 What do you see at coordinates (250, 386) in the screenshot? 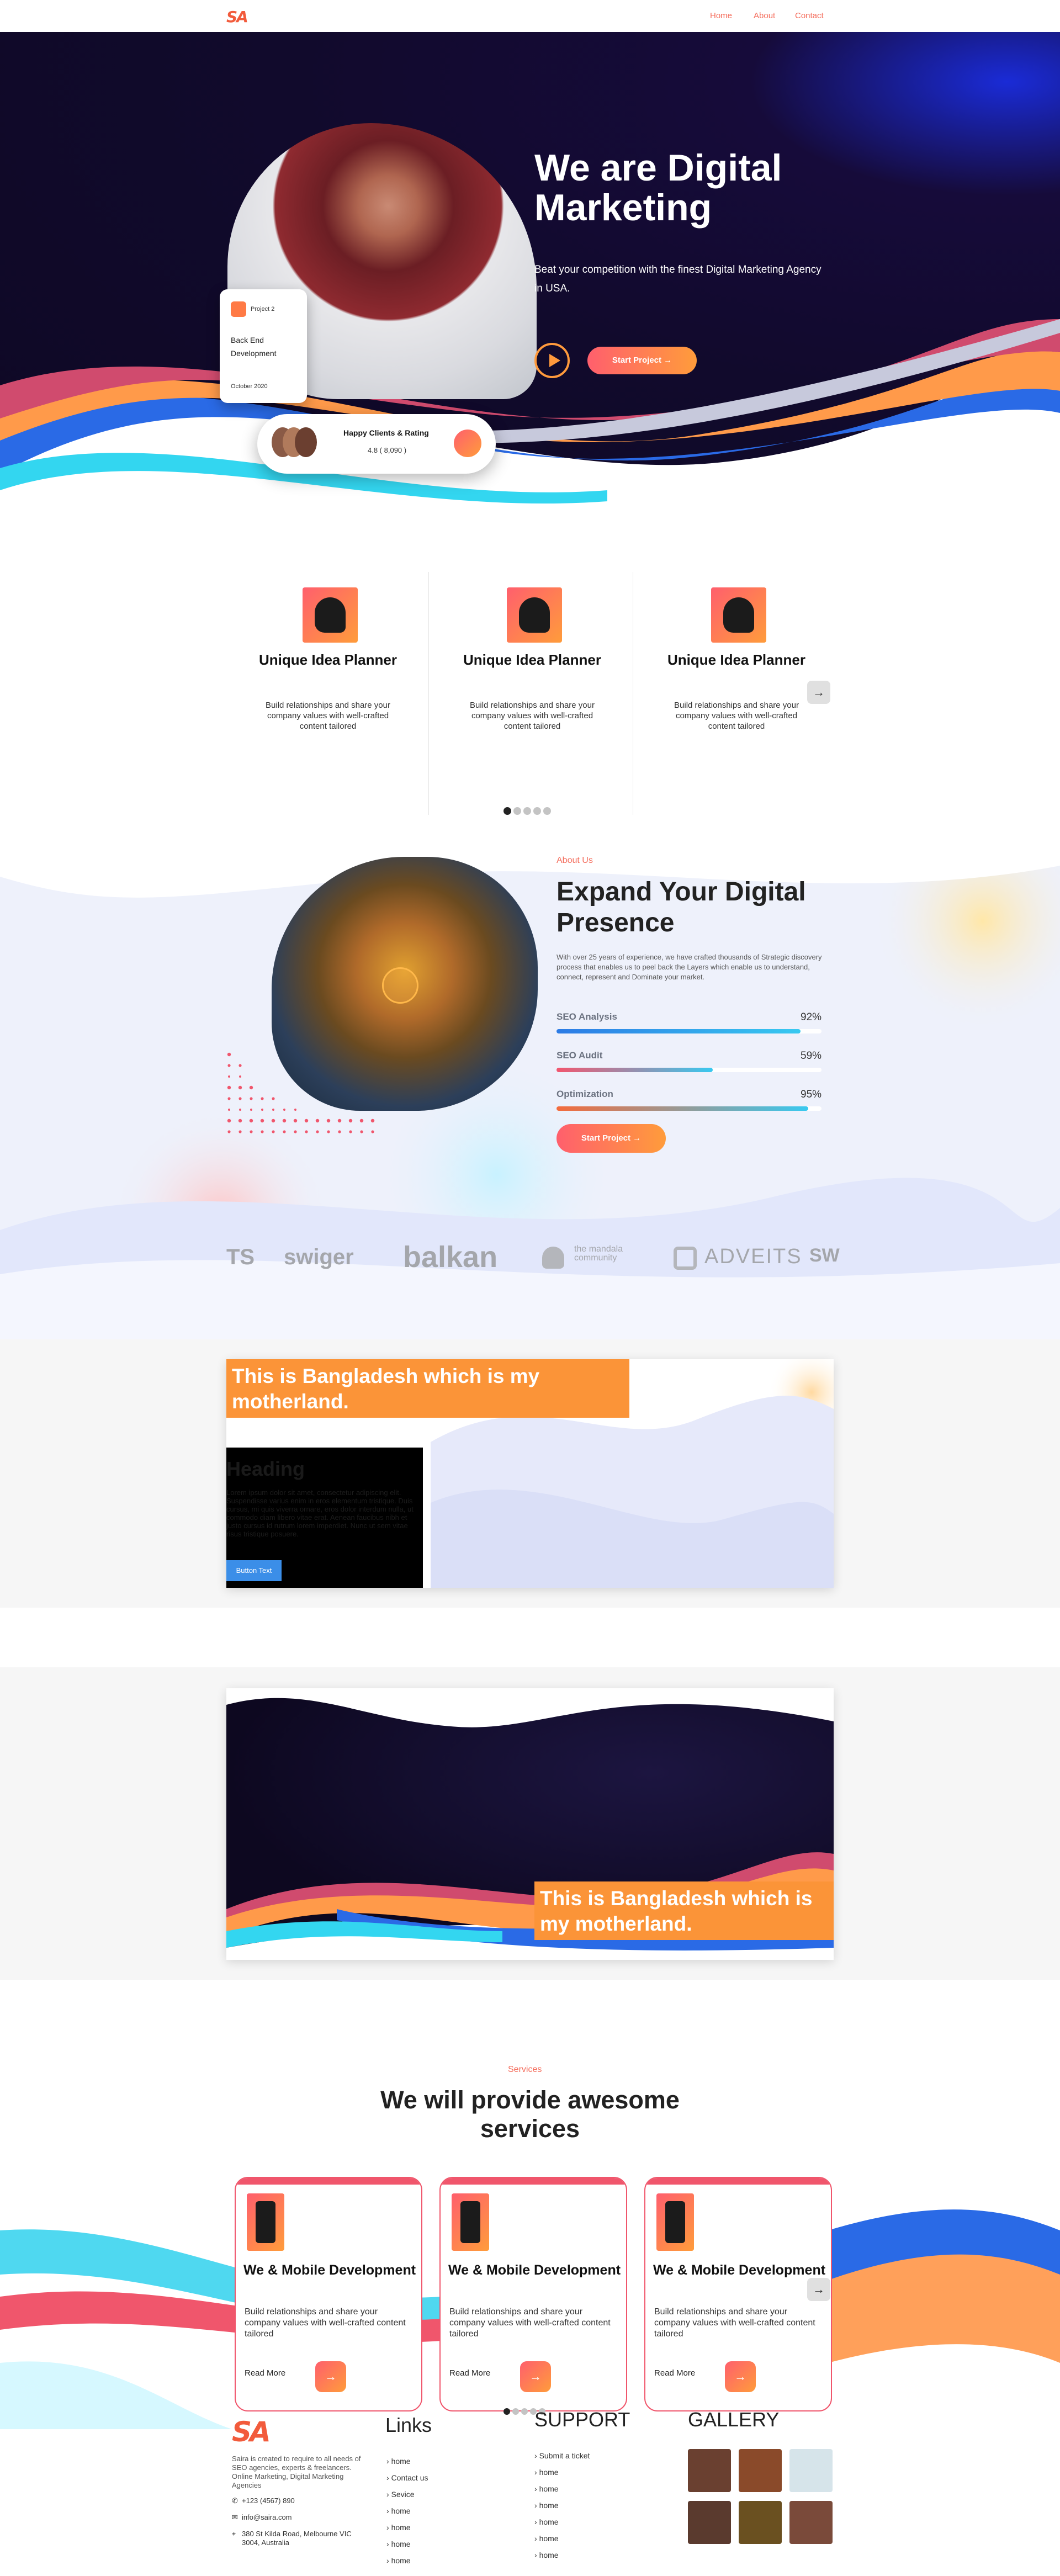
I see `project-date: October 2020` at bounding box center [250, 386].